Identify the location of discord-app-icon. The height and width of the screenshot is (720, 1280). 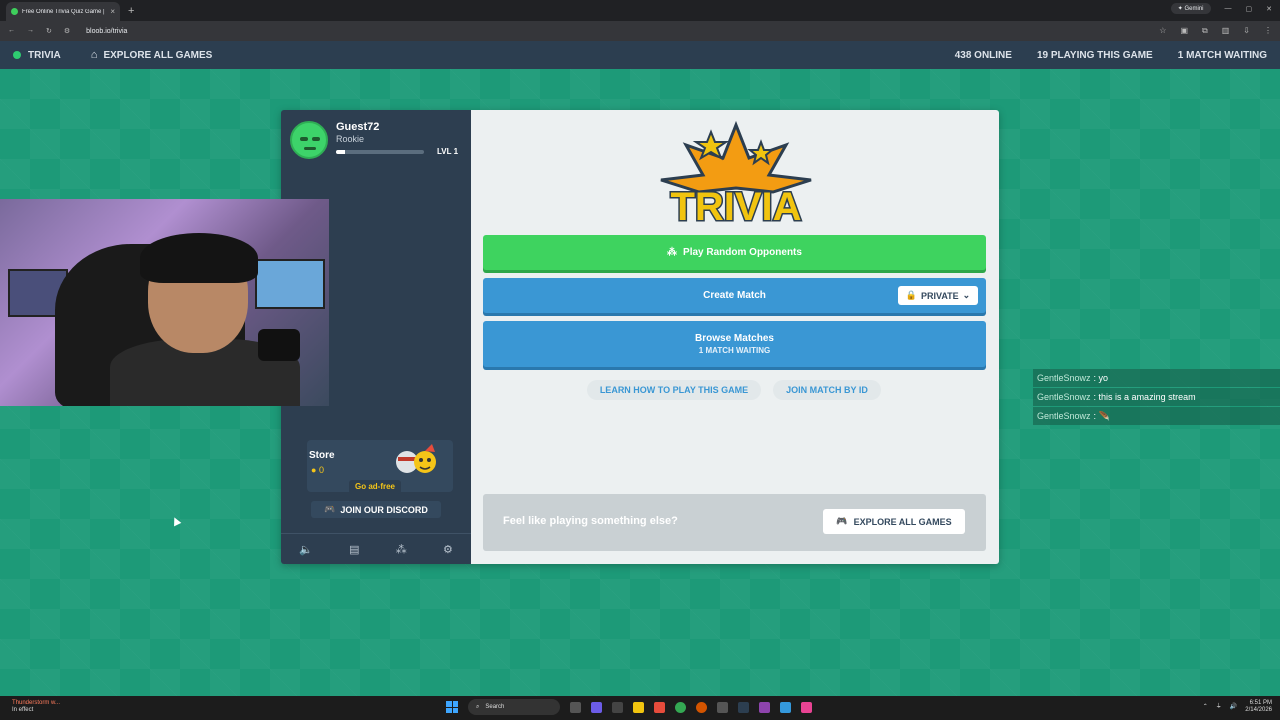
(596, 707).